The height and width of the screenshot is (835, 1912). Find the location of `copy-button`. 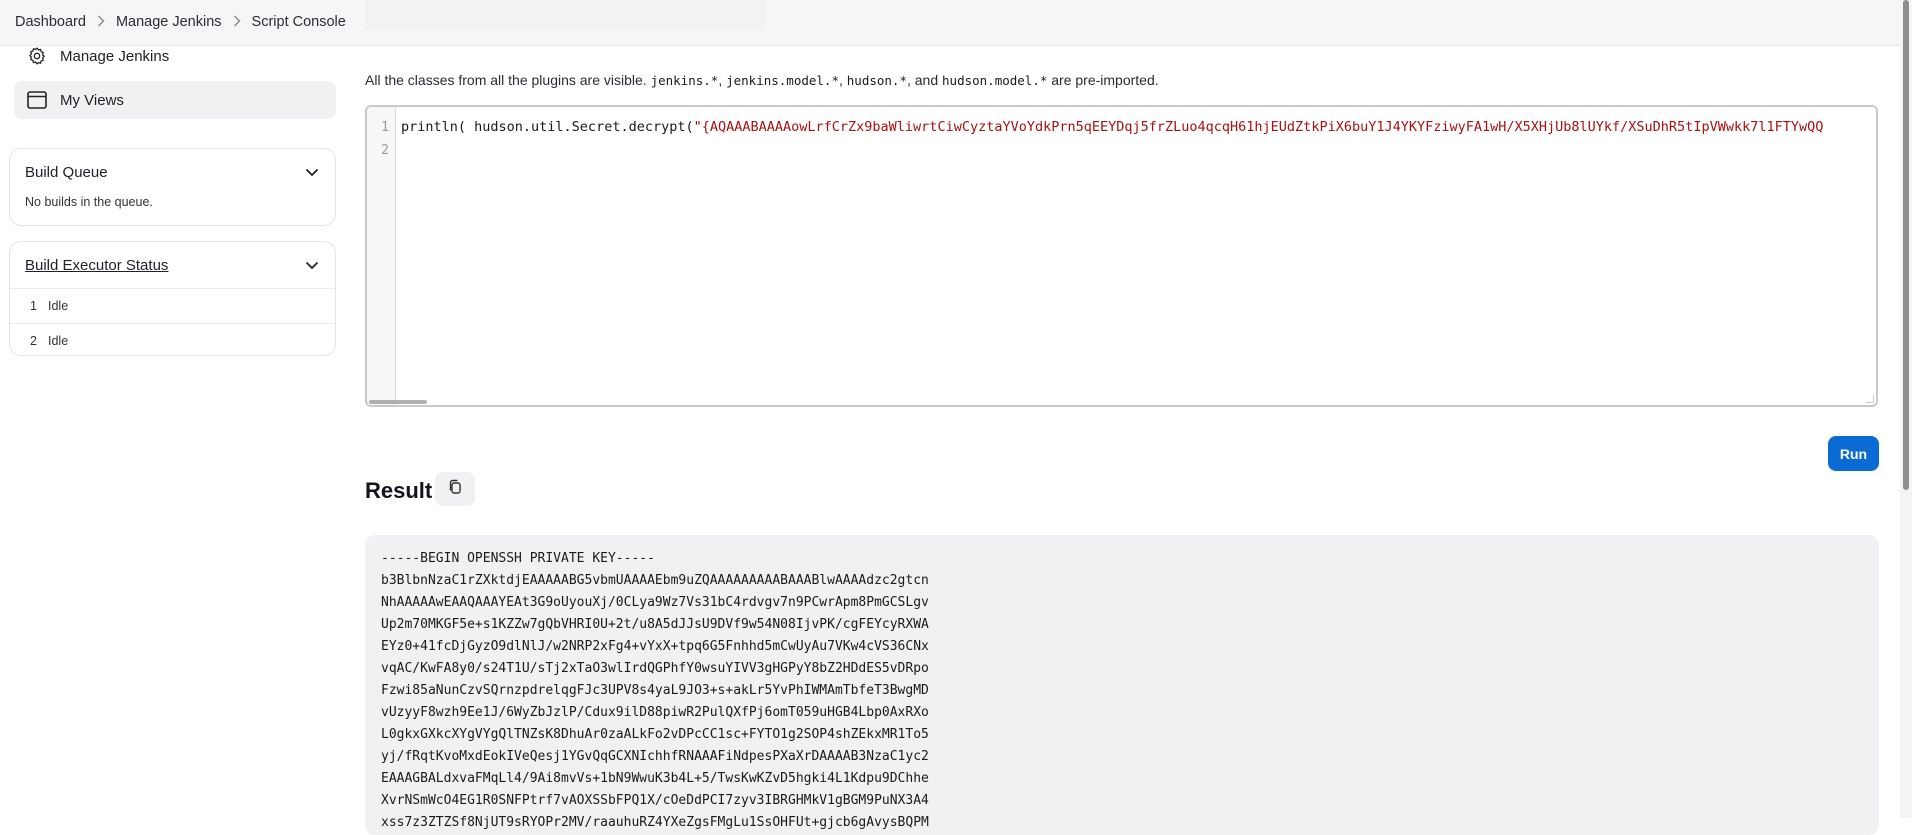

copy-button is located at coordinates (455, 489).